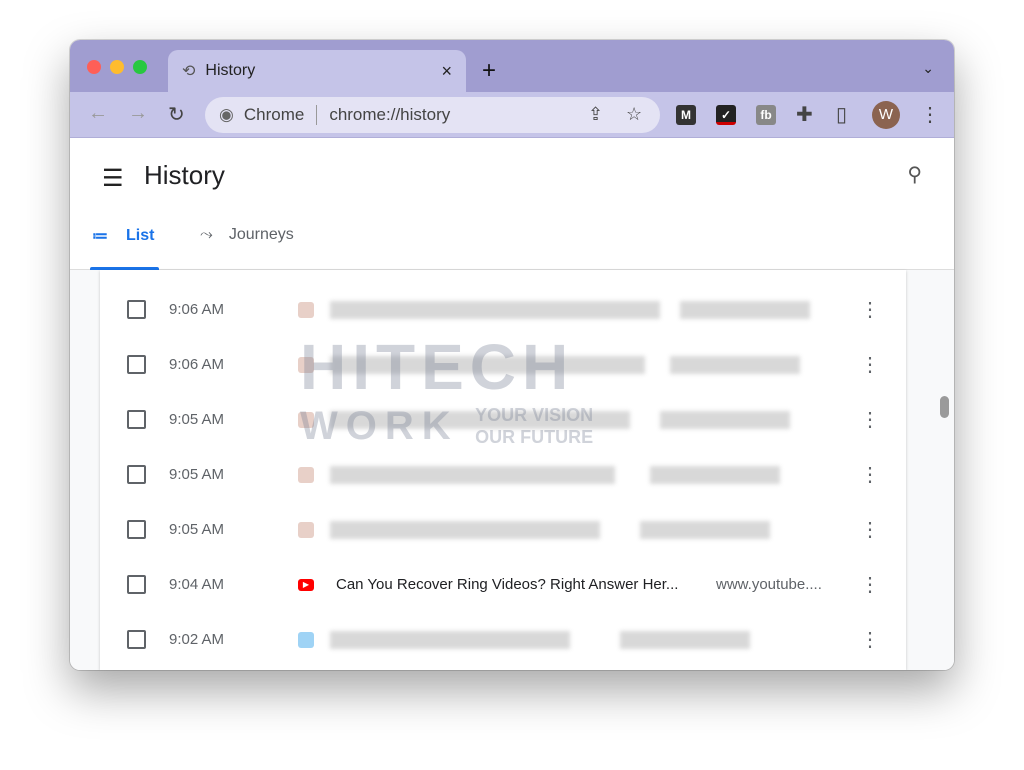 Image resolution: width=1024 pixels, height=770 pixels. What do you see at coordinates (230, 70) in the screenshot?
I see `tab-title: History` at bounding box center [230, 70].